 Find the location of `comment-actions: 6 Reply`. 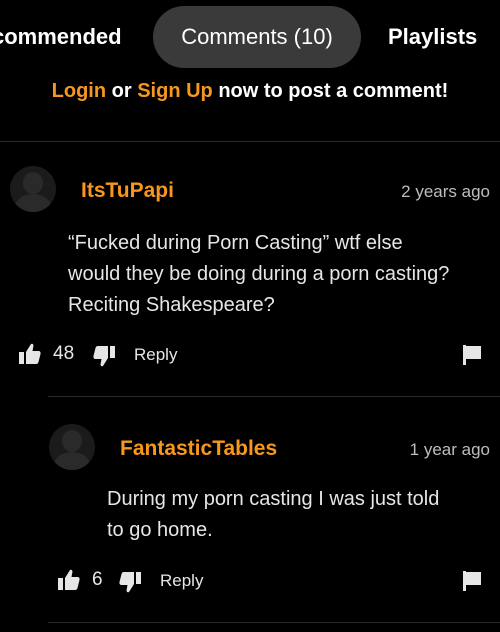

comment-actions: 6 Reply is located at coordinates (250, 582).